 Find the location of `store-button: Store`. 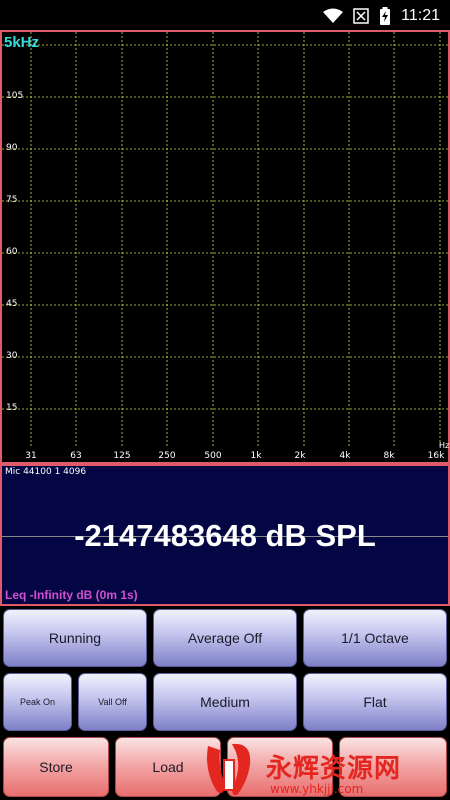

store-button: Store is located at coordinates (56, 767).